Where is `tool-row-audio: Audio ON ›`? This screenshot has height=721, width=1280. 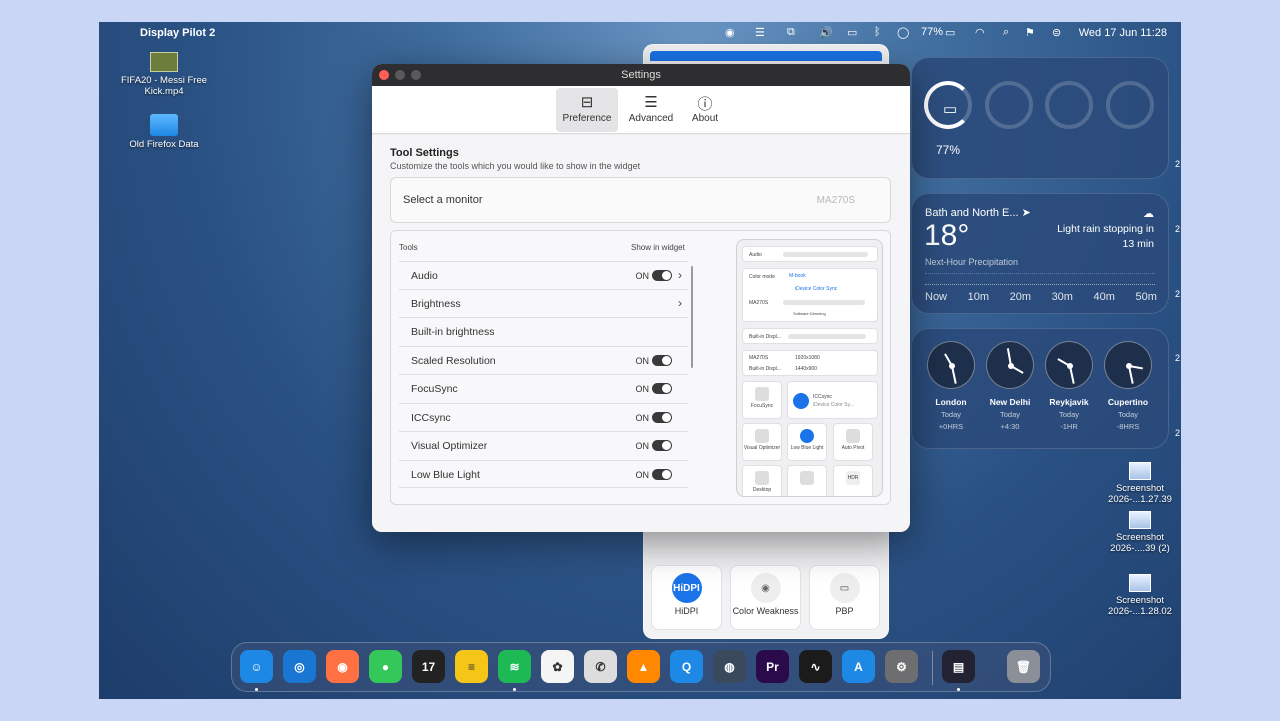 tool-row-audio: Audio ON › is located at coordinates (543, 275).